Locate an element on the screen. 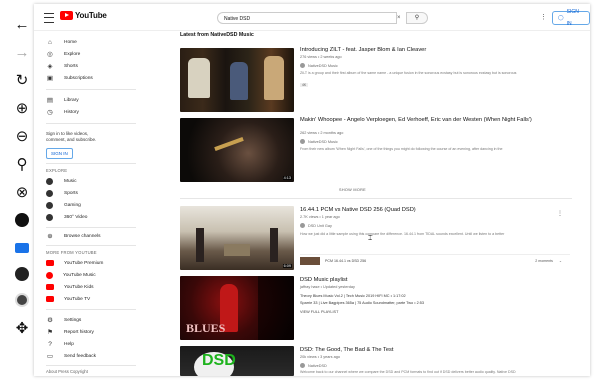 Image resolution: width=598 pixels, height=382 pixels. gaming-icon is located at coordinates (49, 205).